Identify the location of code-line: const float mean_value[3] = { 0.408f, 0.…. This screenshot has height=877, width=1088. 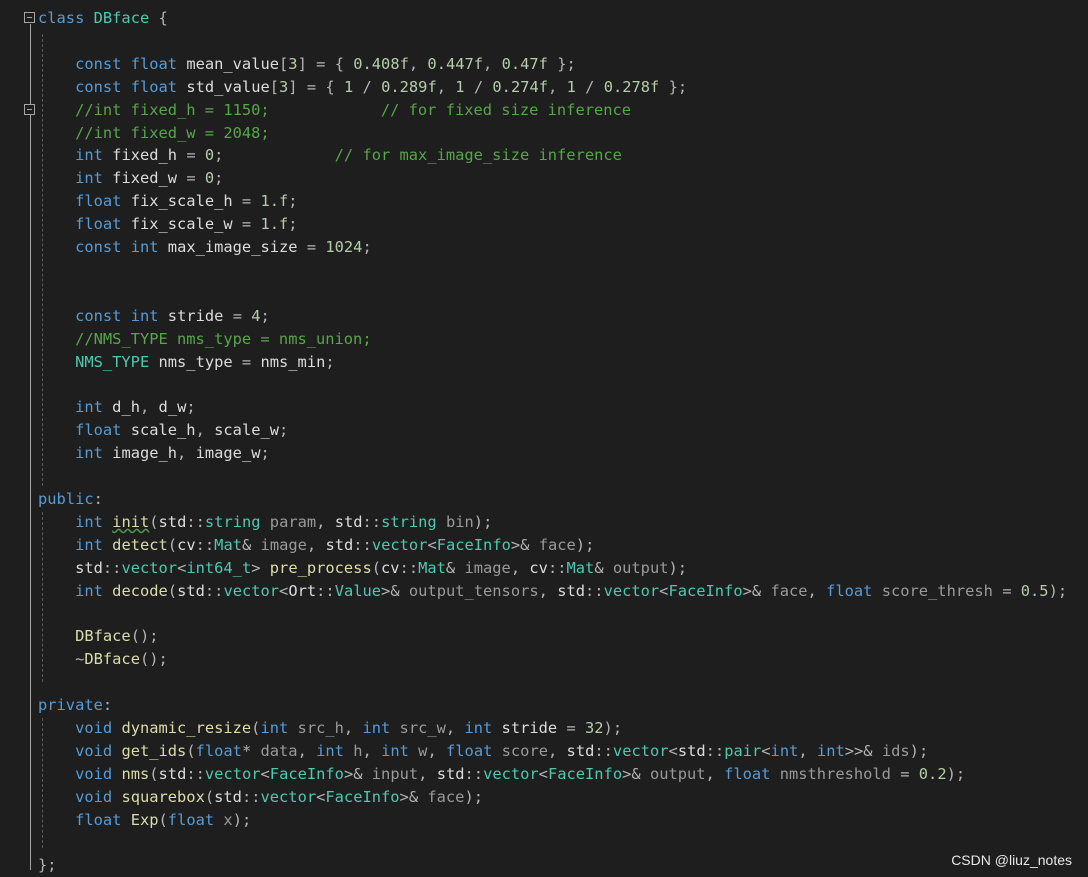
(307, 64).